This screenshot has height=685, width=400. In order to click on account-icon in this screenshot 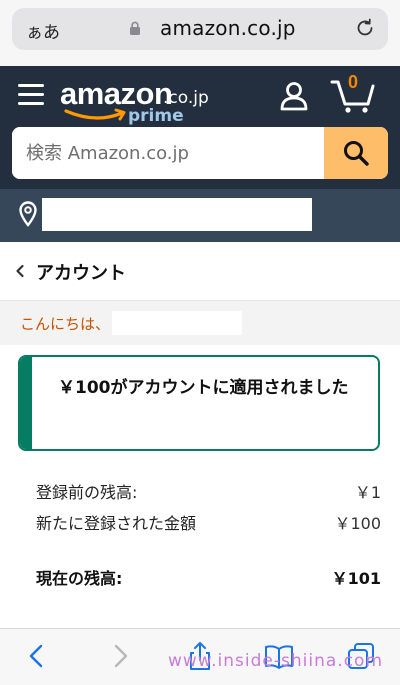, I will do `click(294, 96)`.